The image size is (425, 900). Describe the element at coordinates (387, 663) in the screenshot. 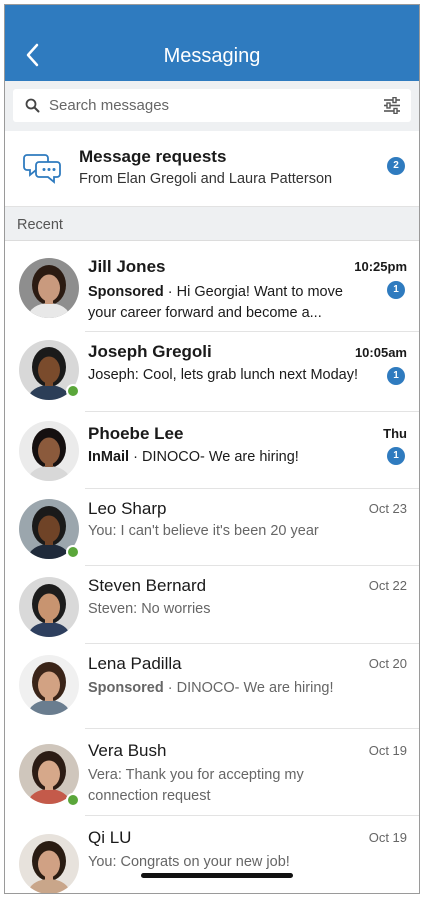

I see `message-timestamp: Oct 20` at that location.